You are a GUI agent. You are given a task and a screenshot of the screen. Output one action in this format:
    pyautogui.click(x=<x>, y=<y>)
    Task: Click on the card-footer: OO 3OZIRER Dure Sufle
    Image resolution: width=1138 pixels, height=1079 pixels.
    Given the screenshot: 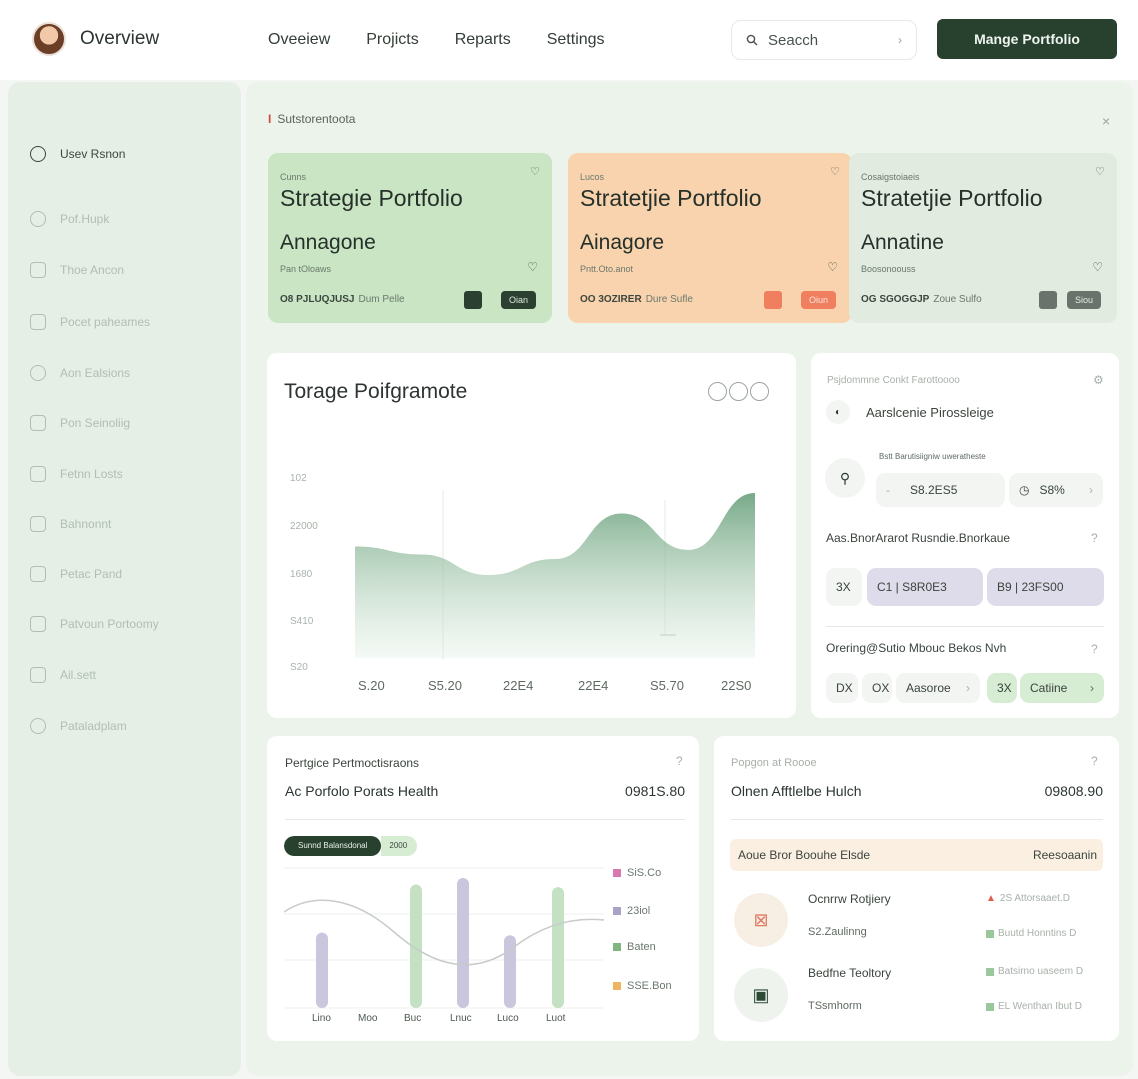 What is the action you would take?
    pyautogui.click(x=636, y=299)
    